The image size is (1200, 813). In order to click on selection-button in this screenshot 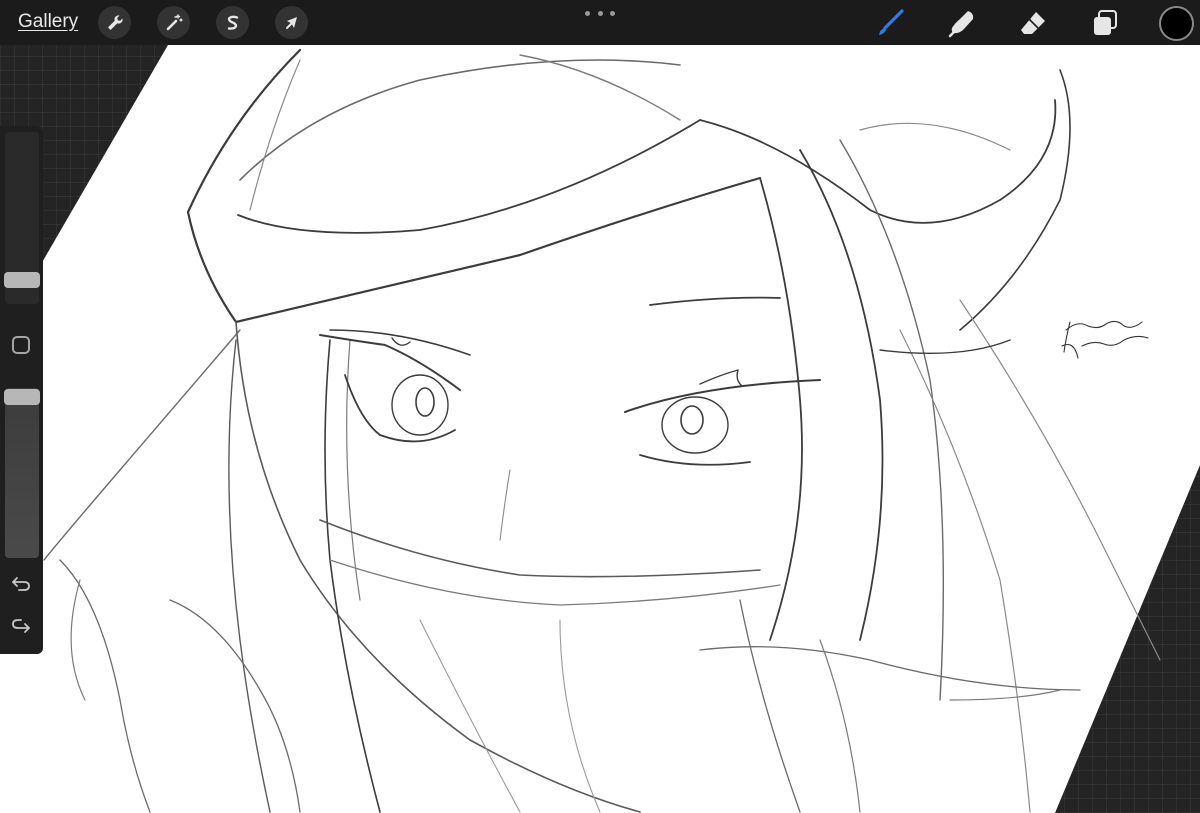, I will do `click(232, 22)`.